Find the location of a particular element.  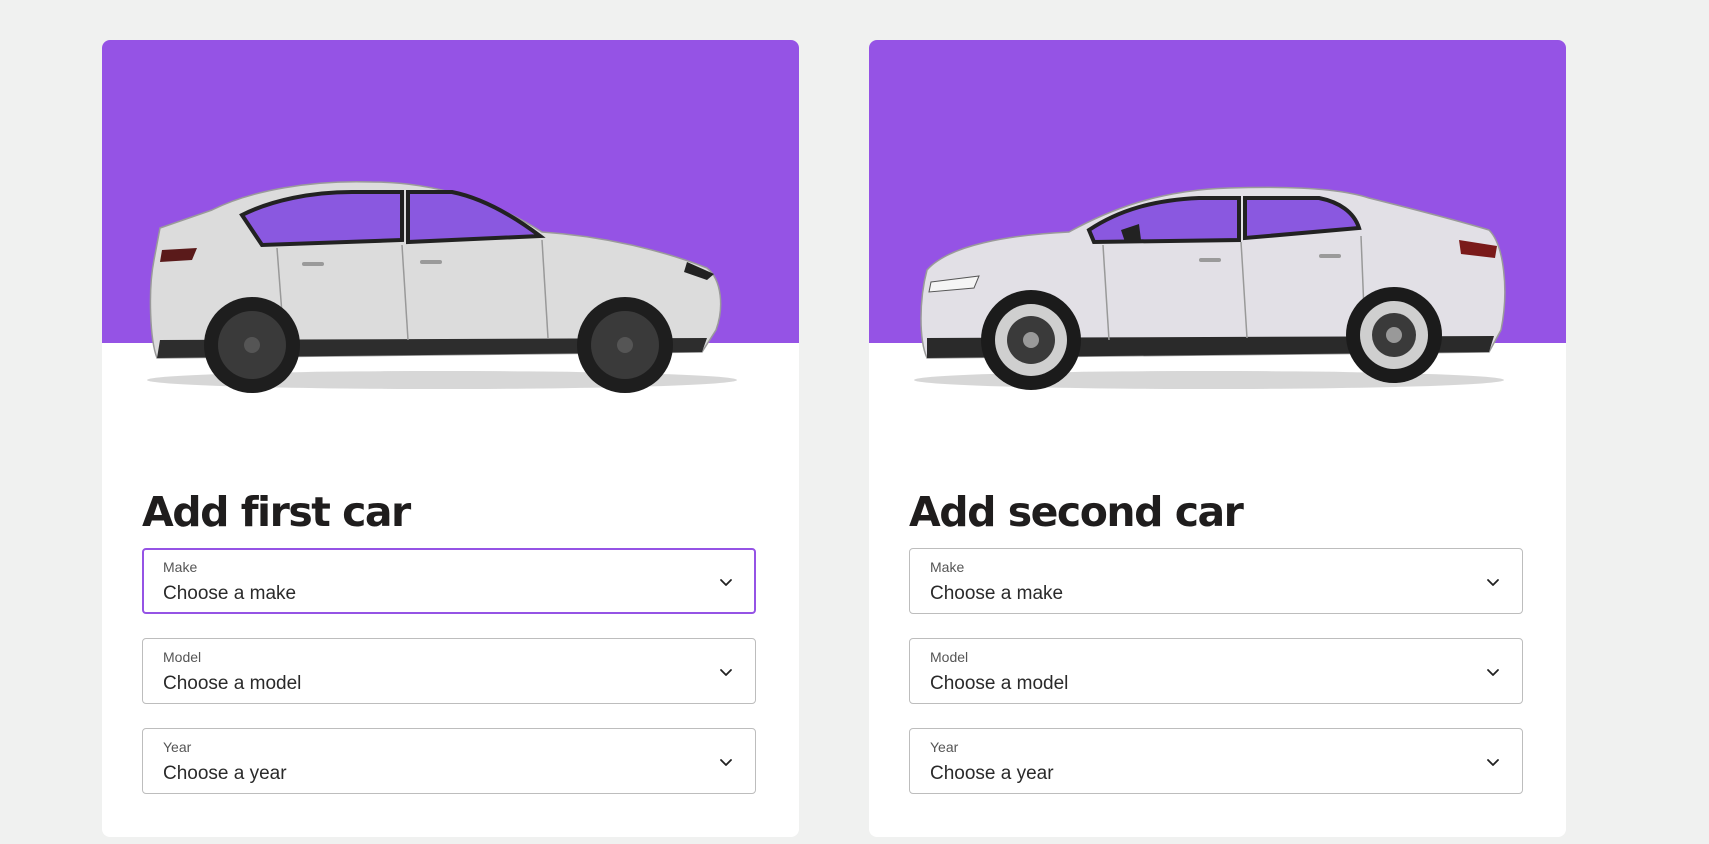

car-image-sedan is located at coordinates (1210, 288).